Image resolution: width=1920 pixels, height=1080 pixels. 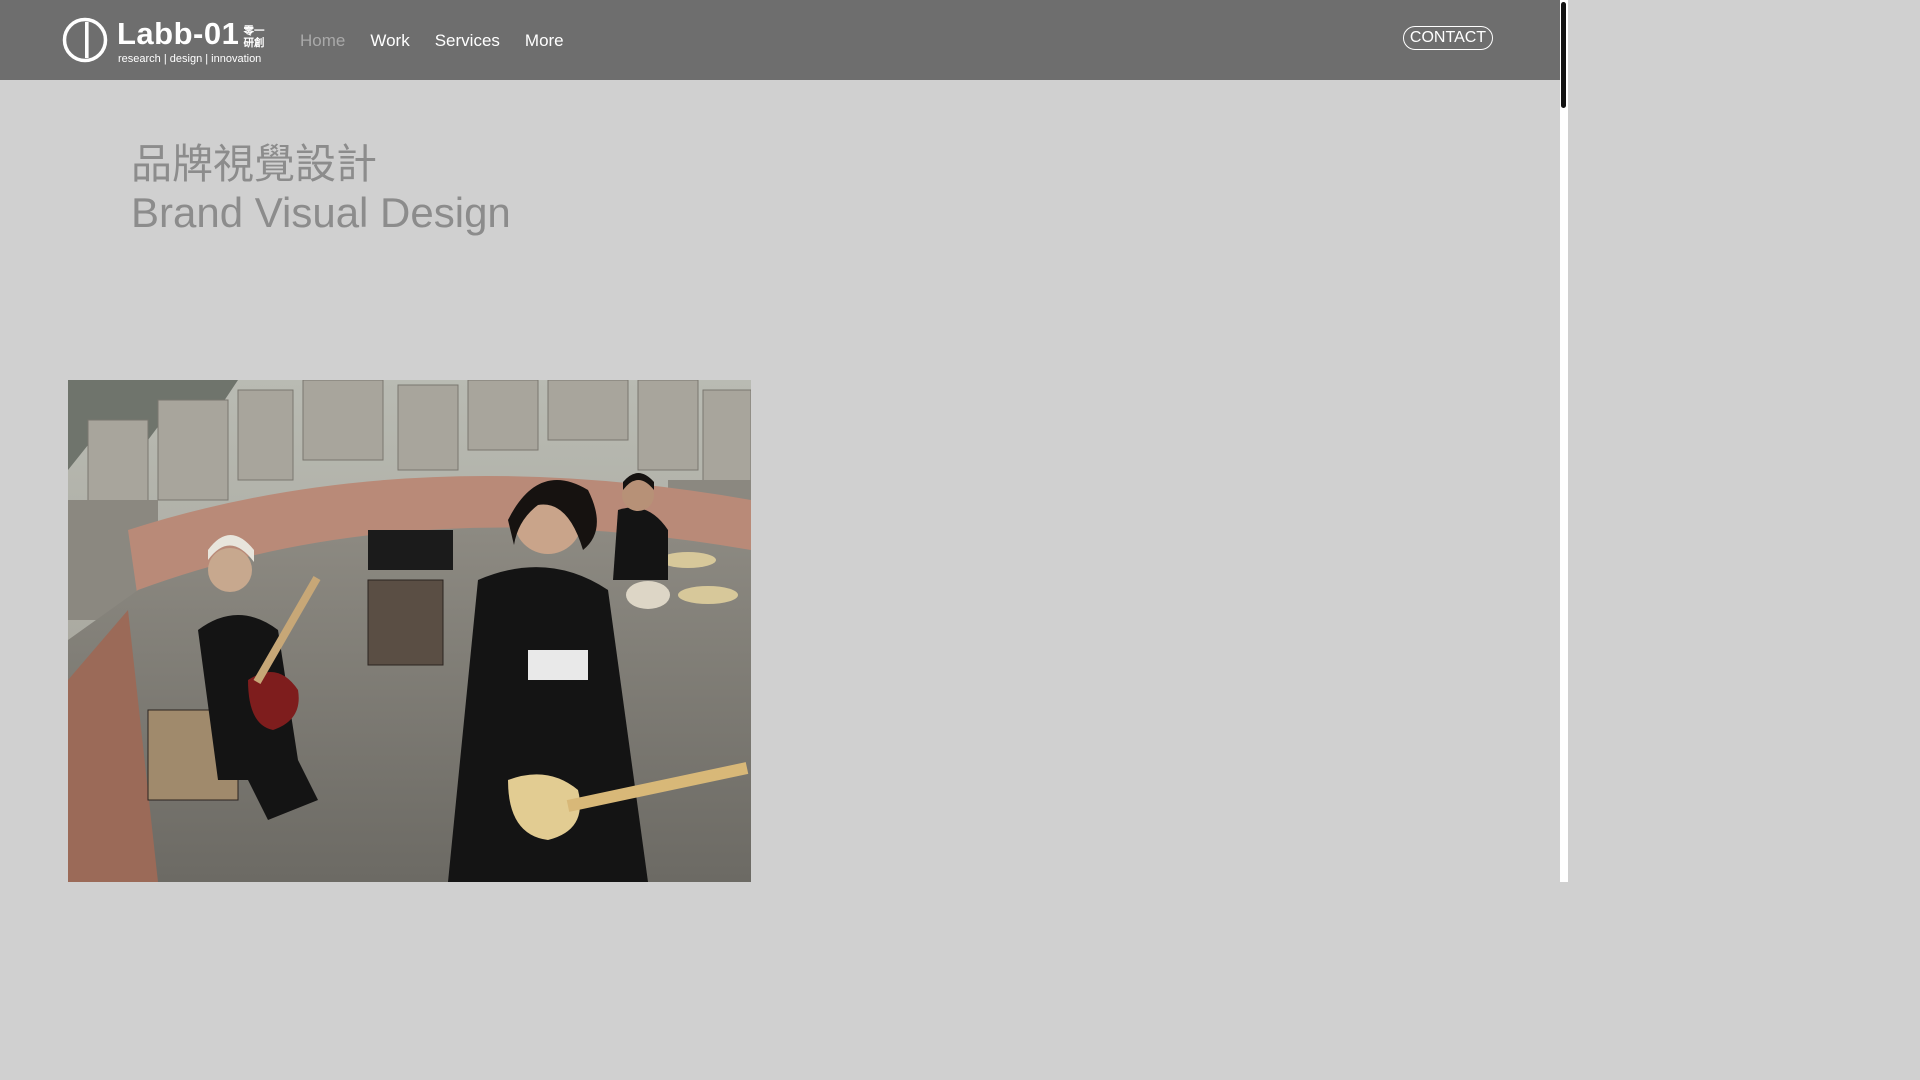 What do you see at coordinates (178, 33) in the screenshot?
I see `logo-wordmark: Labb-01` at bounding box center [178, 33].